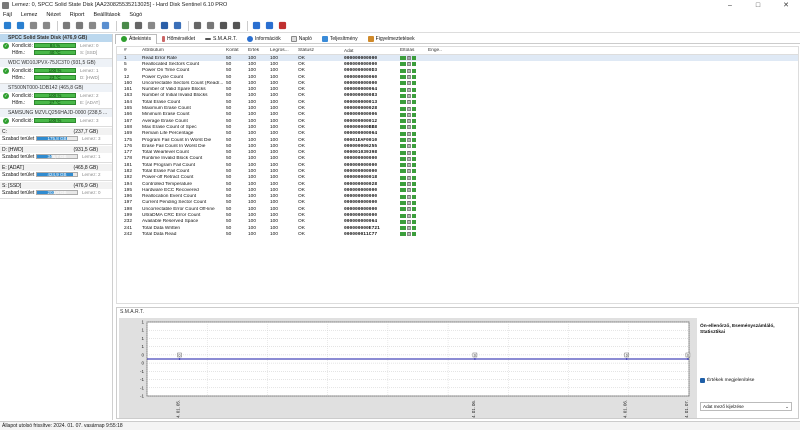  What do you see at coordinates (29, 15) in the screenshot?
I see `menu-disk: Lemez` at bounding box center [29, 15].